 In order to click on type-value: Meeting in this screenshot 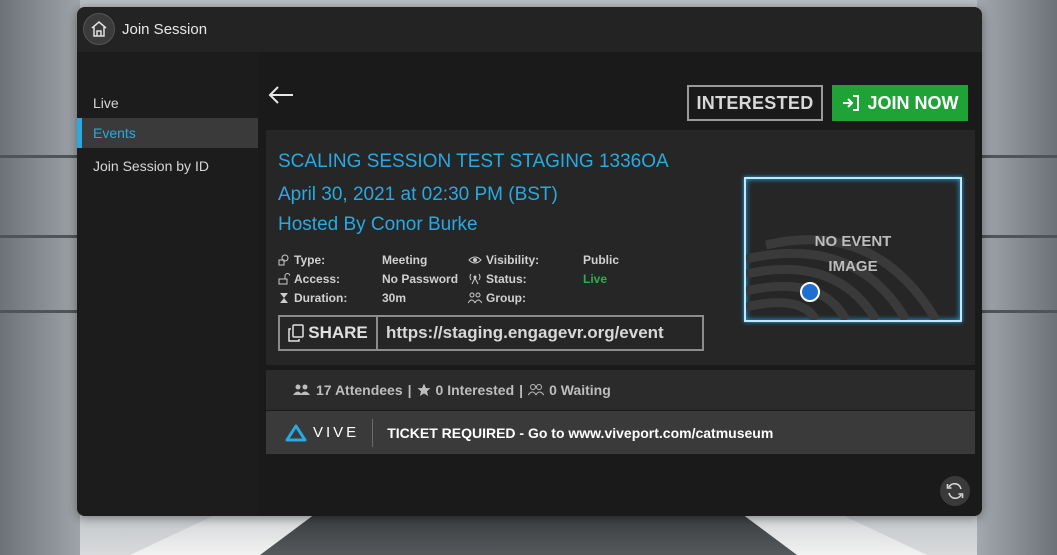, I will do `click(405, 260)`.